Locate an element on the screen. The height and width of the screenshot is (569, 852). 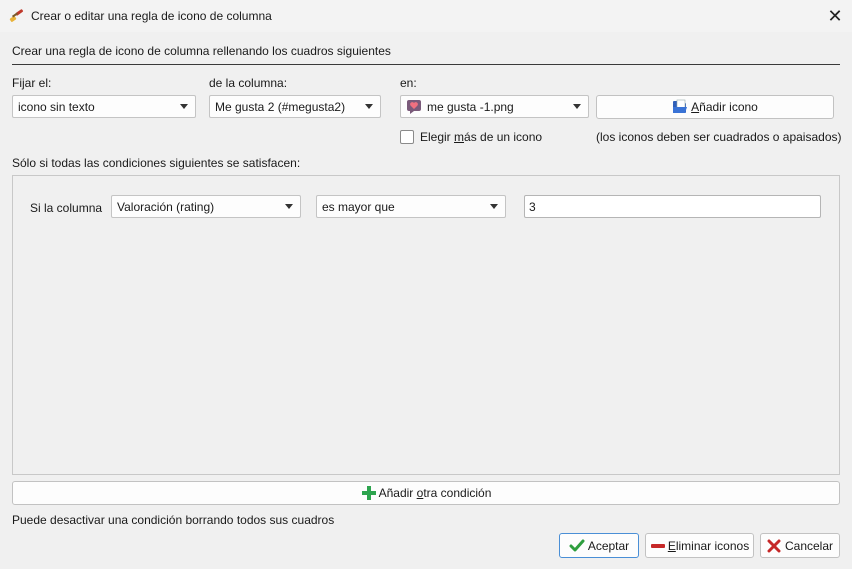
divider is located at coordinates (426, 64).